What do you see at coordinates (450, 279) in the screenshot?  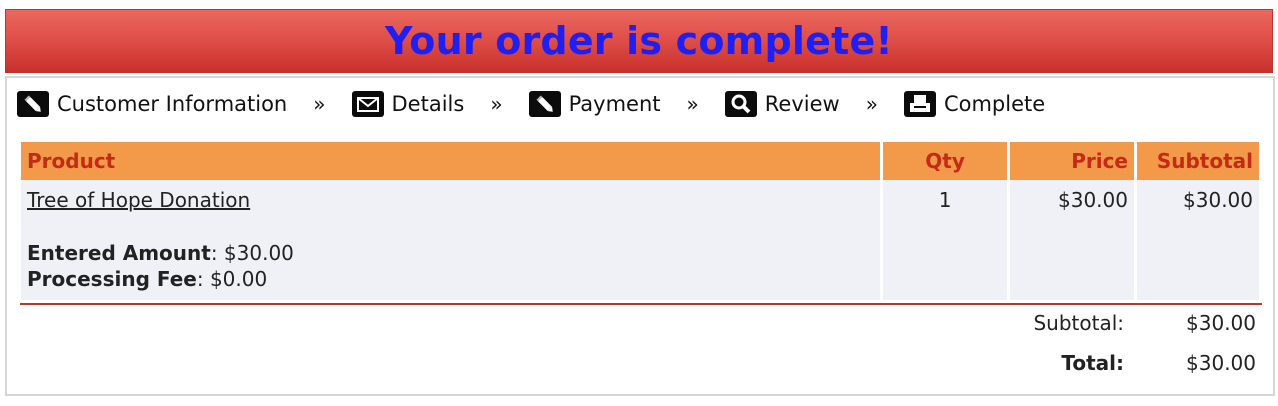 I see `processing-fee: Processing Fee: $0.00` at bounding box center [450, 279].